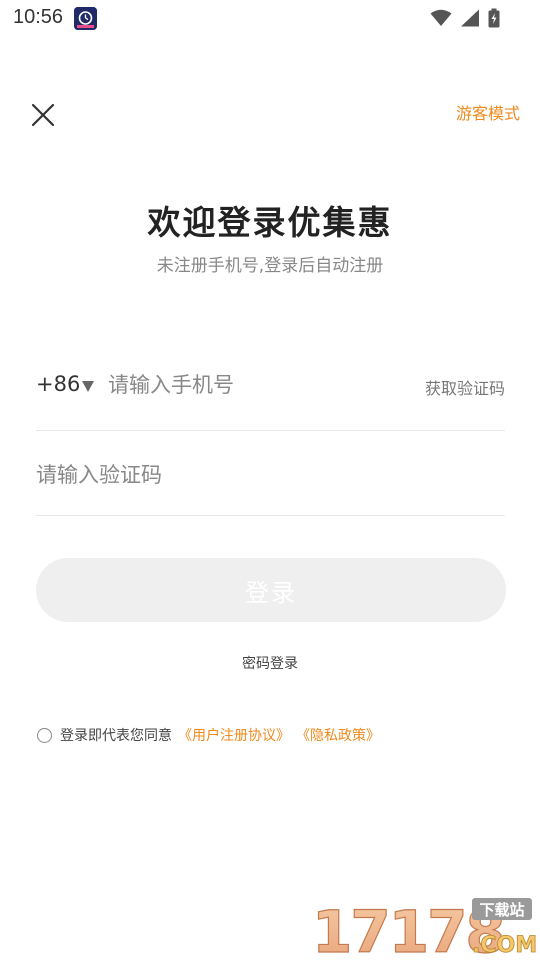 The width and height of the screenshot is (540, 962). What do you see at coordinates (504, 945) in the screenshot?
I see `watermark-suffix: .COM` at bounding box center [504, 945].